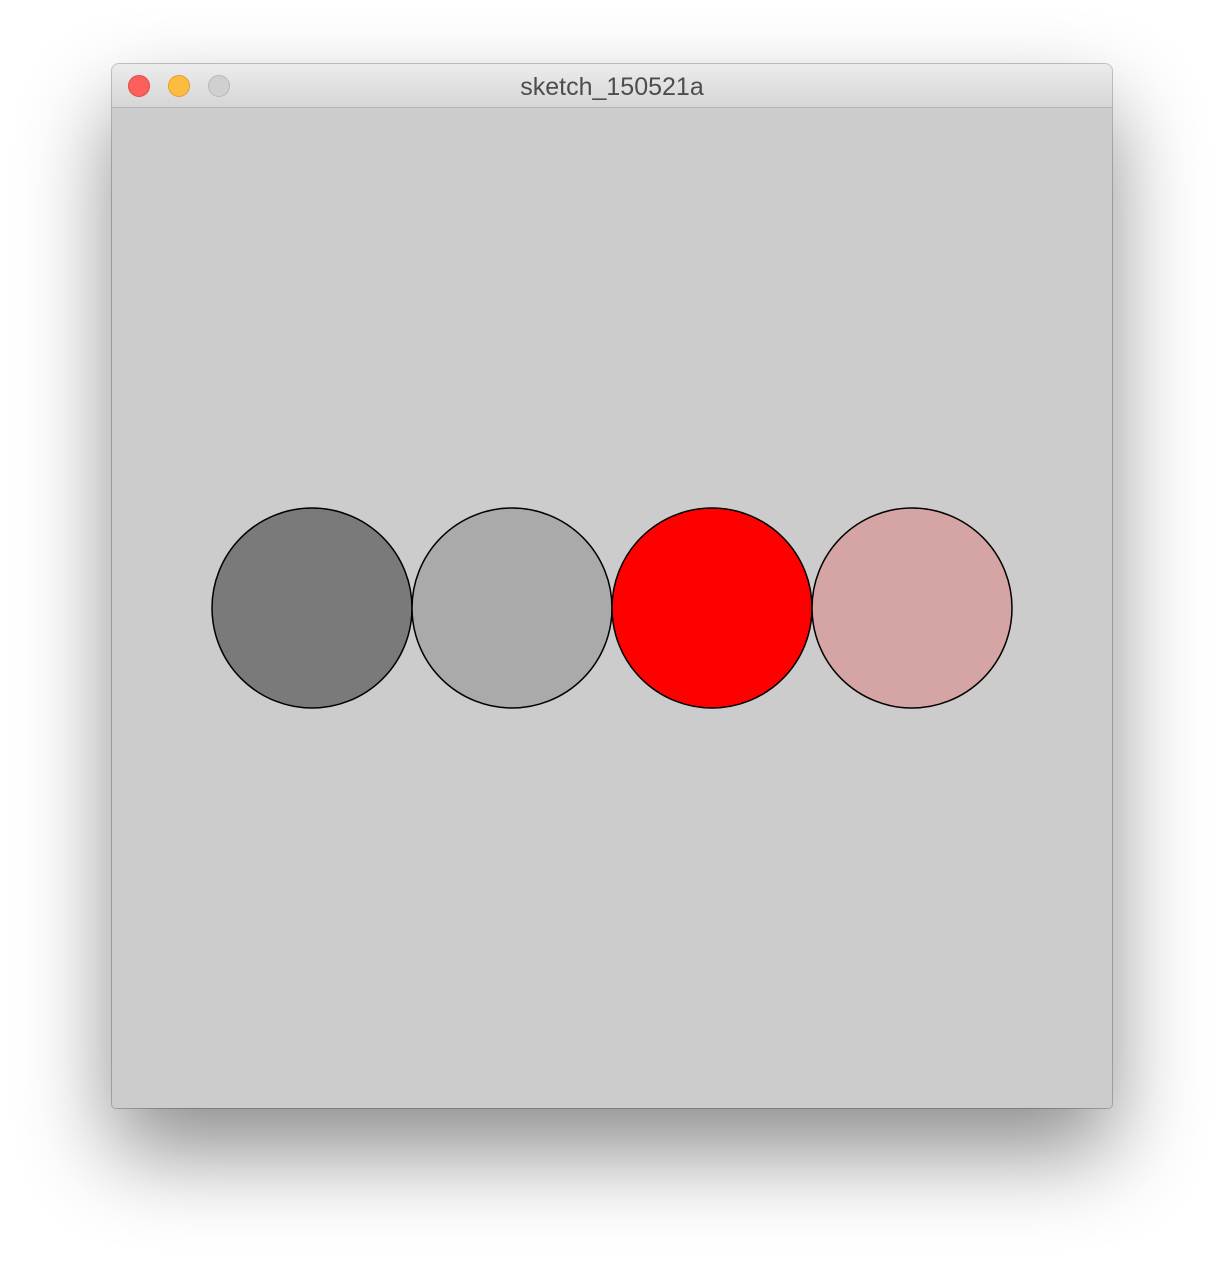 Image resolution: width=1224 pixels, height=1268 pixels. I want to click on circle-dark-gray, so click(312, 608).